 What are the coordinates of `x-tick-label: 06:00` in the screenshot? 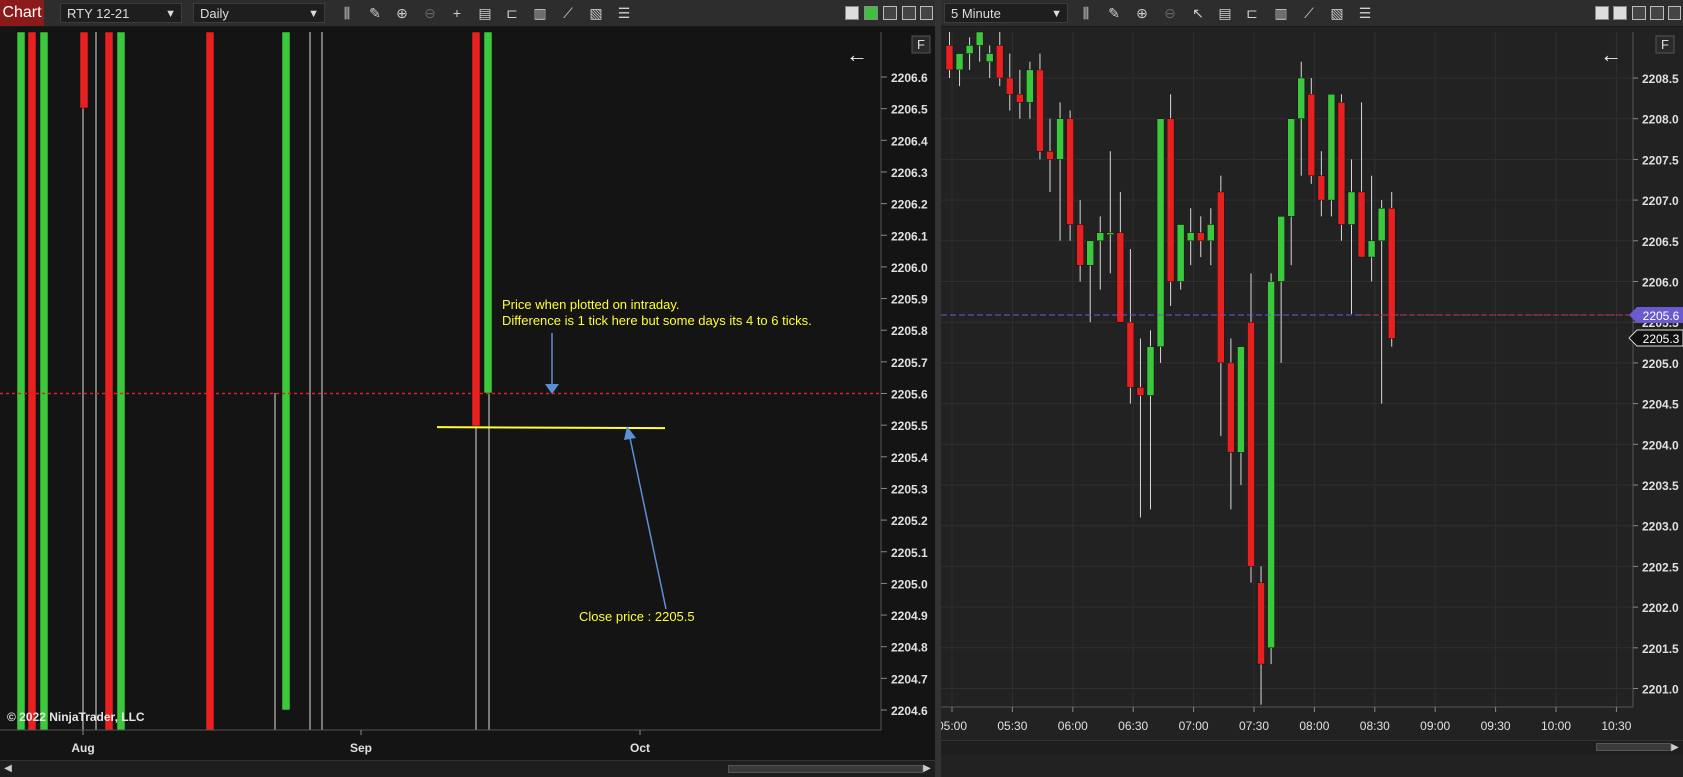 It's located at (1073, 726).